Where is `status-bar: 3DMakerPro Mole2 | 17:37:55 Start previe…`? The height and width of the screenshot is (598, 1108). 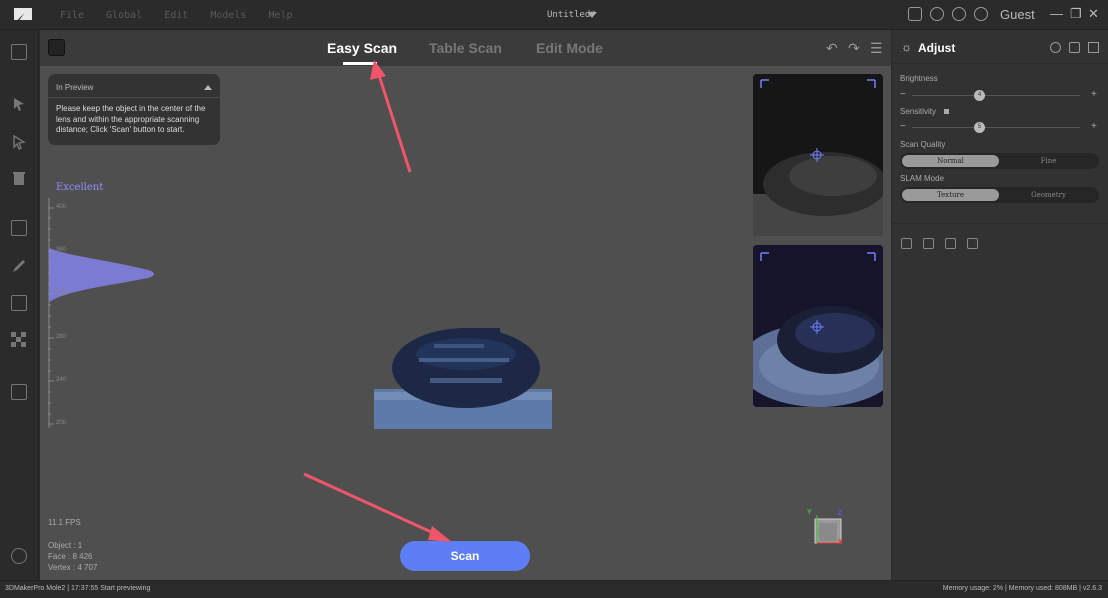 status-bar: 3DMakerPro Mole2 | 17:37:55 Start previe… is located at coordinates (554, 589).